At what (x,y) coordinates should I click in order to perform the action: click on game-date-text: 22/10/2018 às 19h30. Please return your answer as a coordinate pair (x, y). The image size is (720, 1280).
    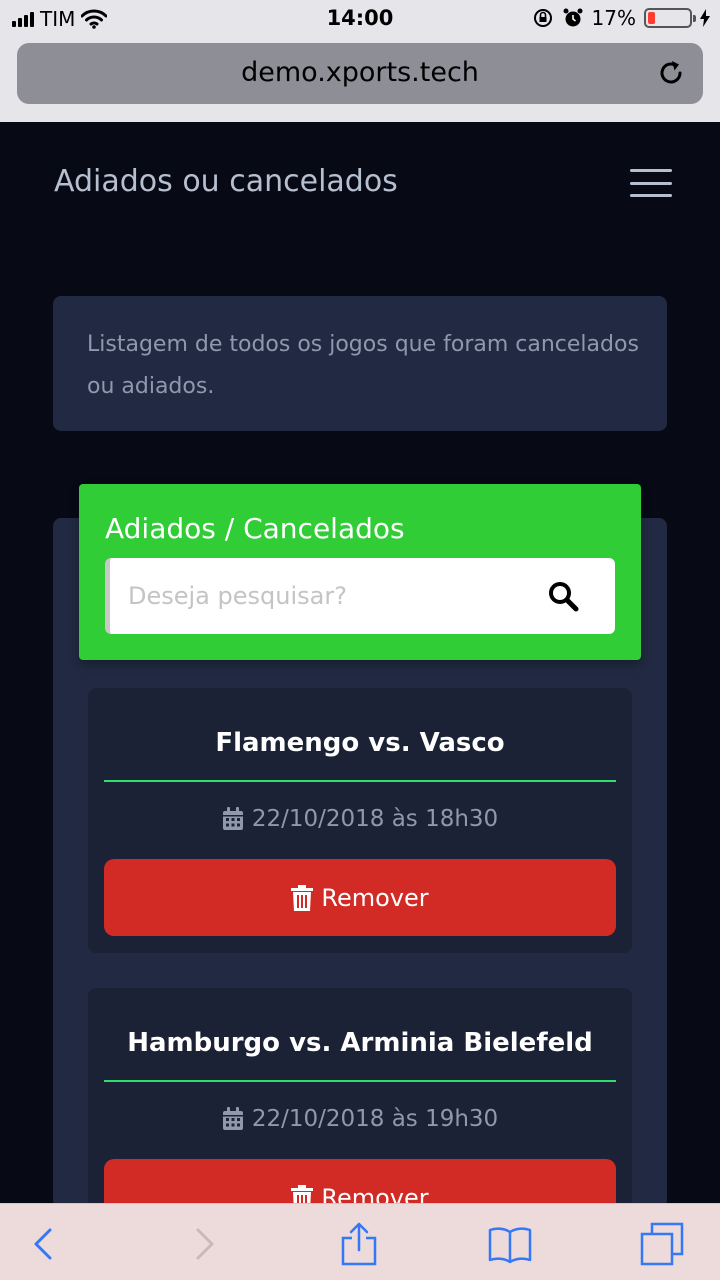
    Looking at the image, I should click on (375, 1119).